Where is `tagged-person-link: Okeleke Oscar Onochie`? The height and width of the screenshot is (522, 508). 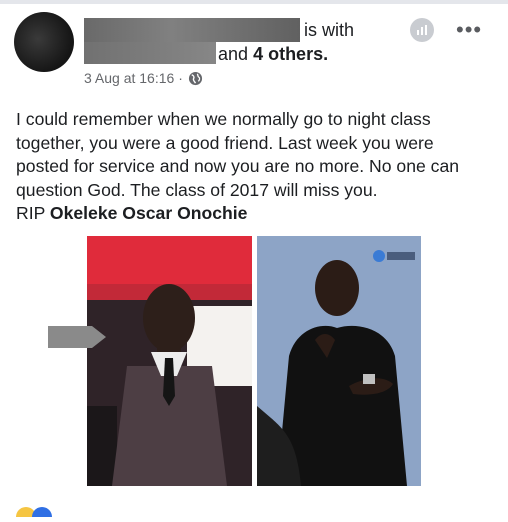 tagged-person-link: Okeleke Oscar Onochie is located at coordinates (149, 213).